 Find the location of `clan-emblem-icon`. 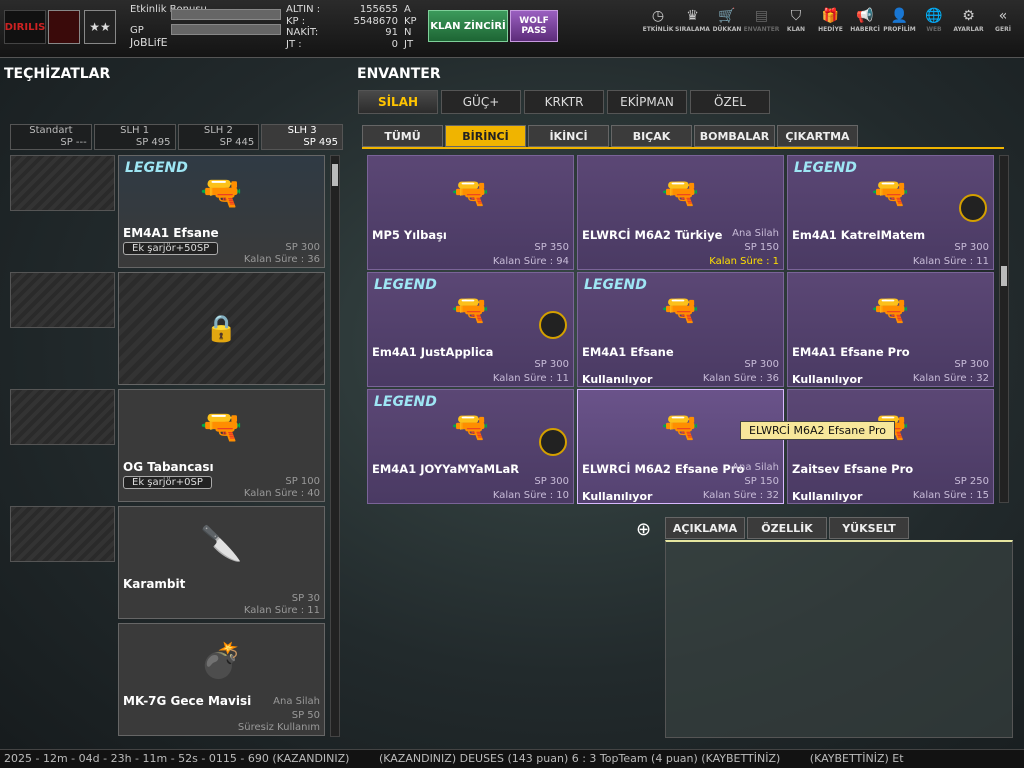

clan-emblem-icon is located at coordinates (973, 208).